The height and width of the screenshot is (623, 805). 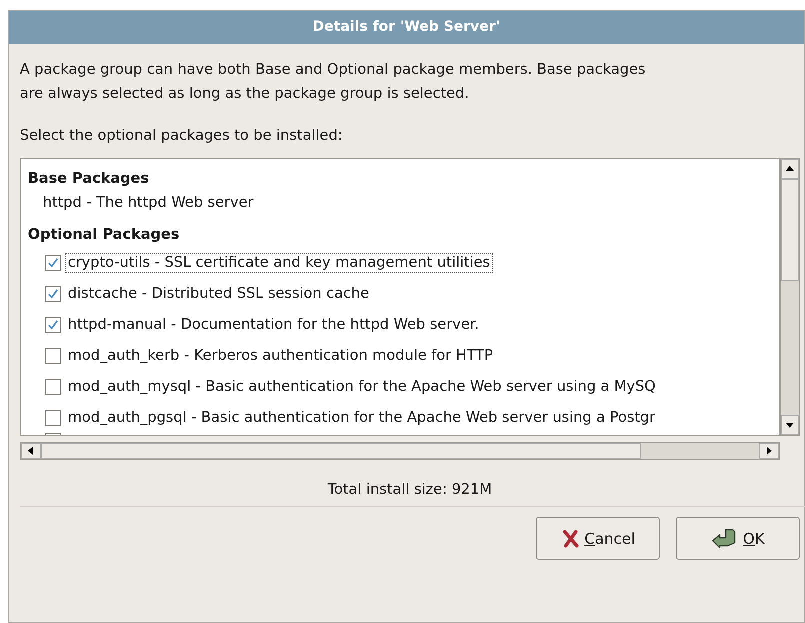 I want to click on package-option: httpd-manual - Documentation for the httpd Web server., so click(x=273, y=324).